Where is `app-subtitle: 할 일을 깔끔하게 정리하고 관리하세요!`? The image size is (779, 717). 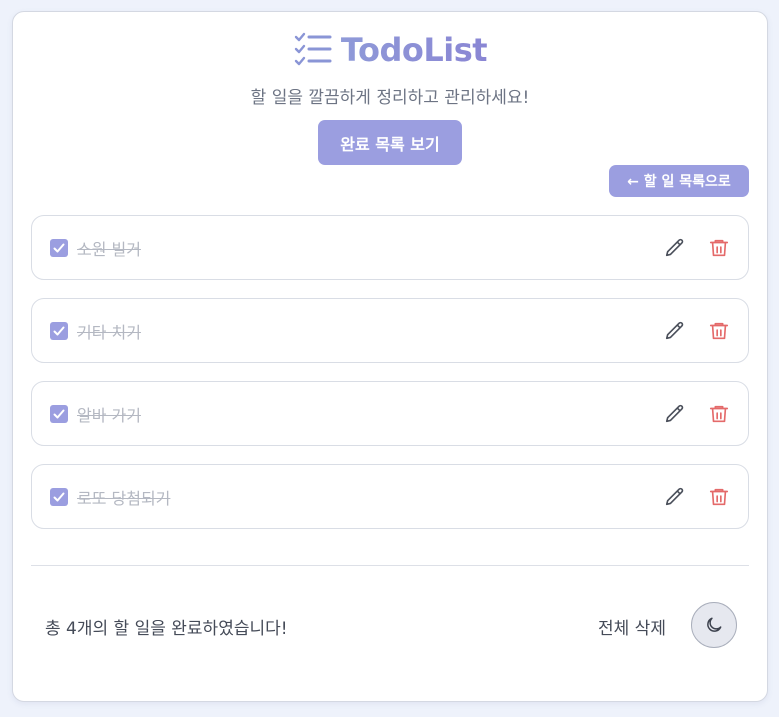 app-subtitle: 할 일을 깔끔하게 정리하고 관리하세요! is located at coordinates (390, 98).